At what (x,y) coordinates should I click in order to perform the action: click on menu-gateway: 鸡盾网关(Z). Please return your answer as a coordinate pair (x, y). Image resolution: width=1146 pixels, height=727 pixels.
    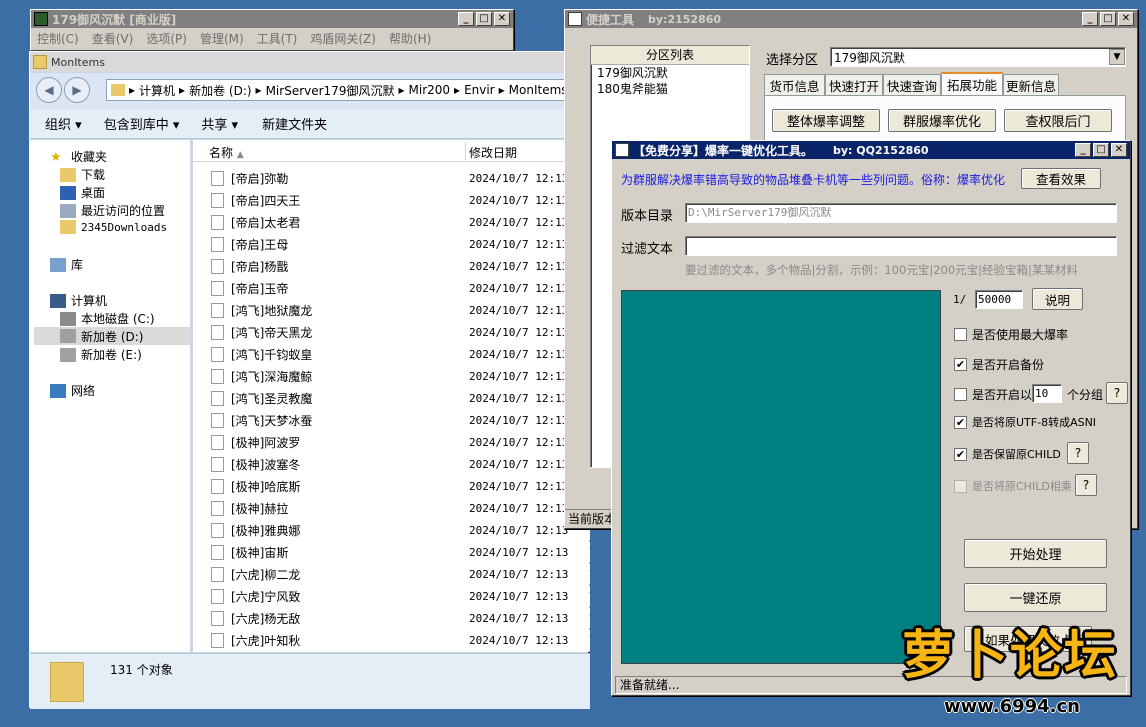
    Looking at the image, I should click on (343, 38).